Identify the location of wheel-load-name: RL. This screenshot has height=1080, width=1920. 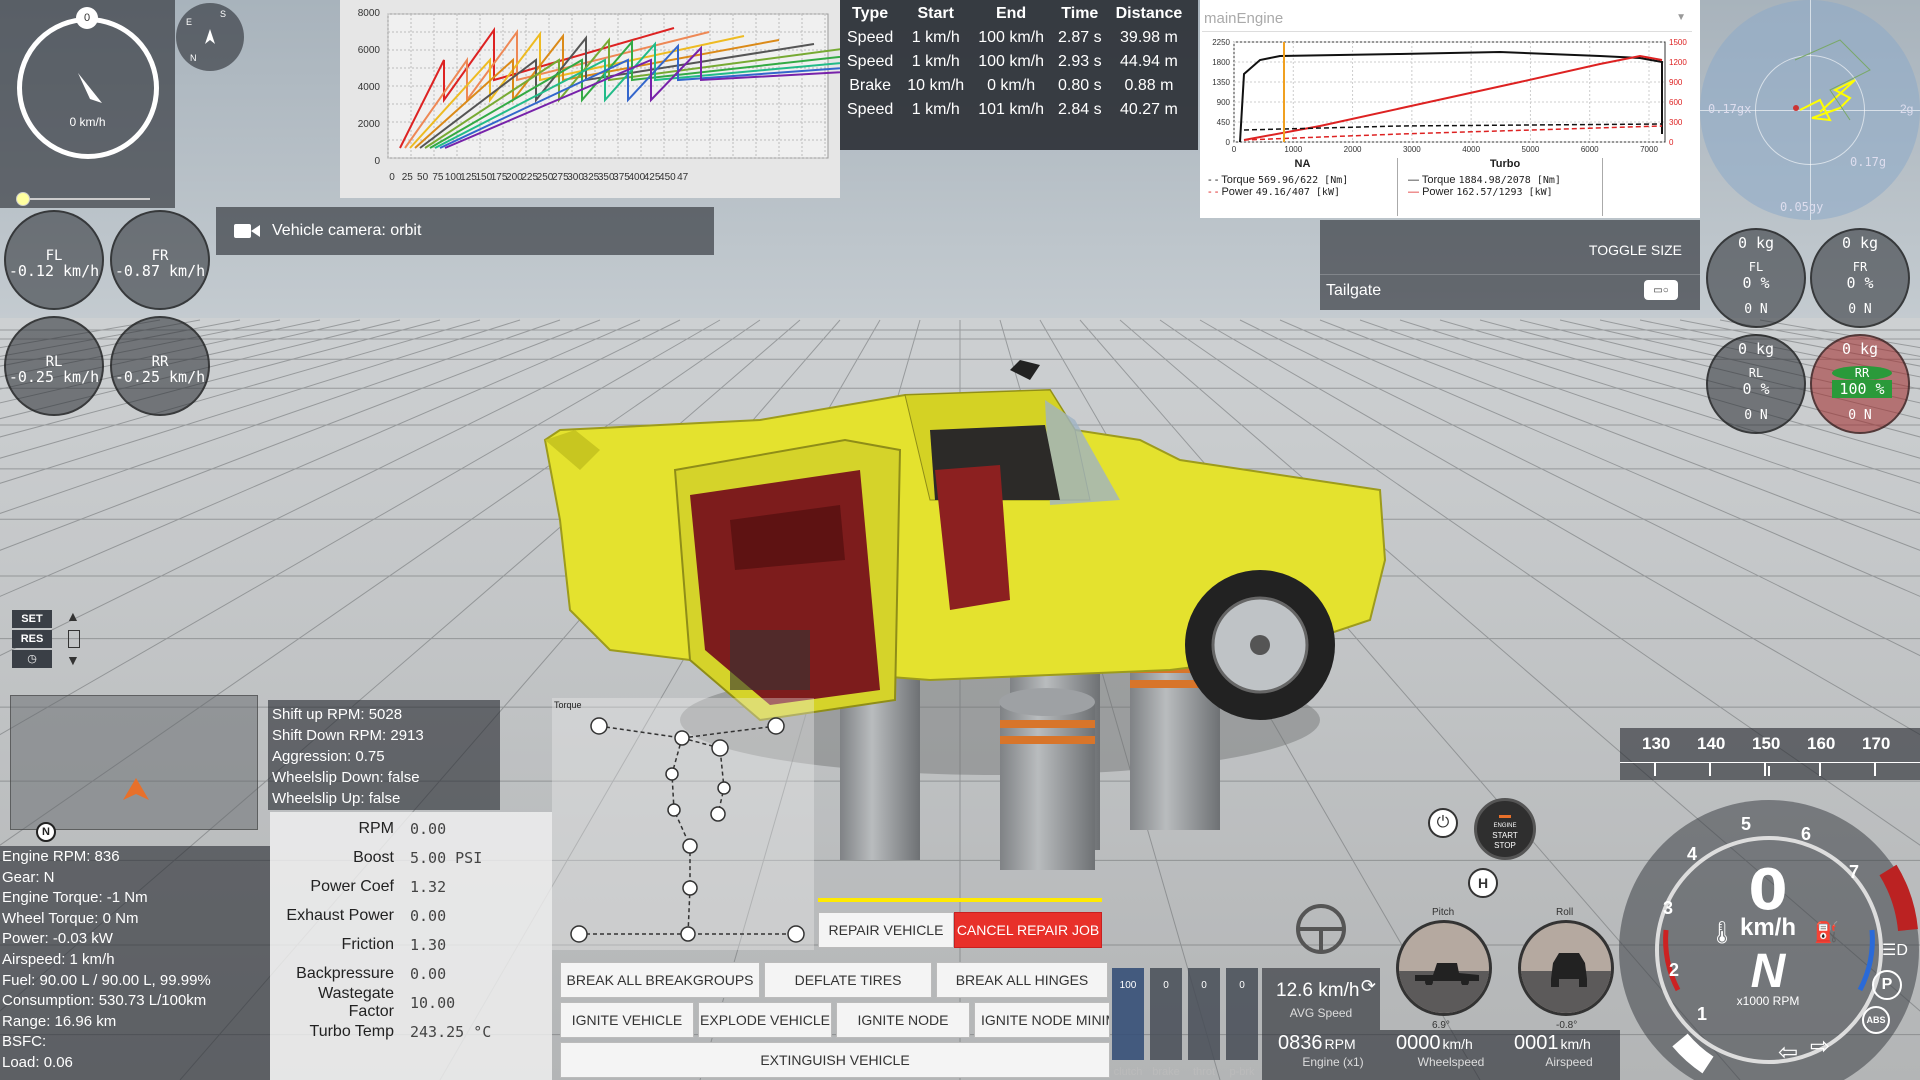
(1756, 373).